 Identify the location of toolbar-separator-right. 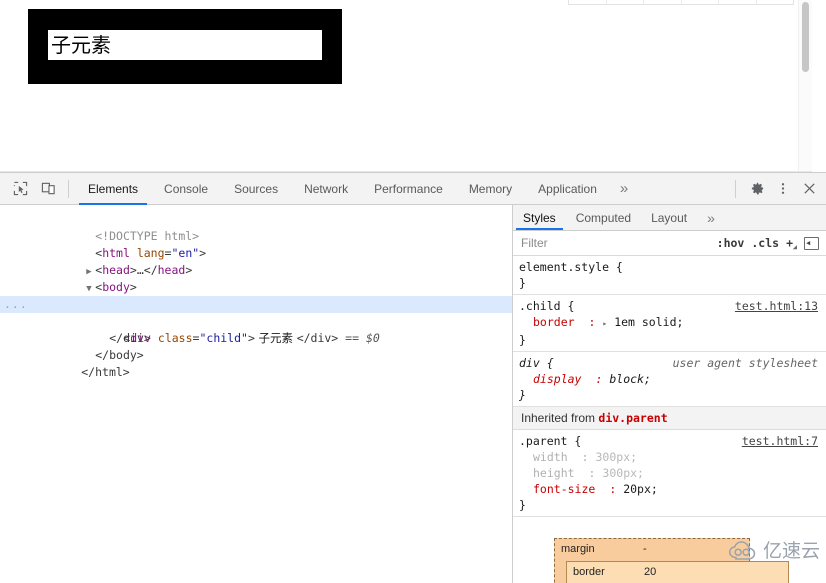
(735, 188).